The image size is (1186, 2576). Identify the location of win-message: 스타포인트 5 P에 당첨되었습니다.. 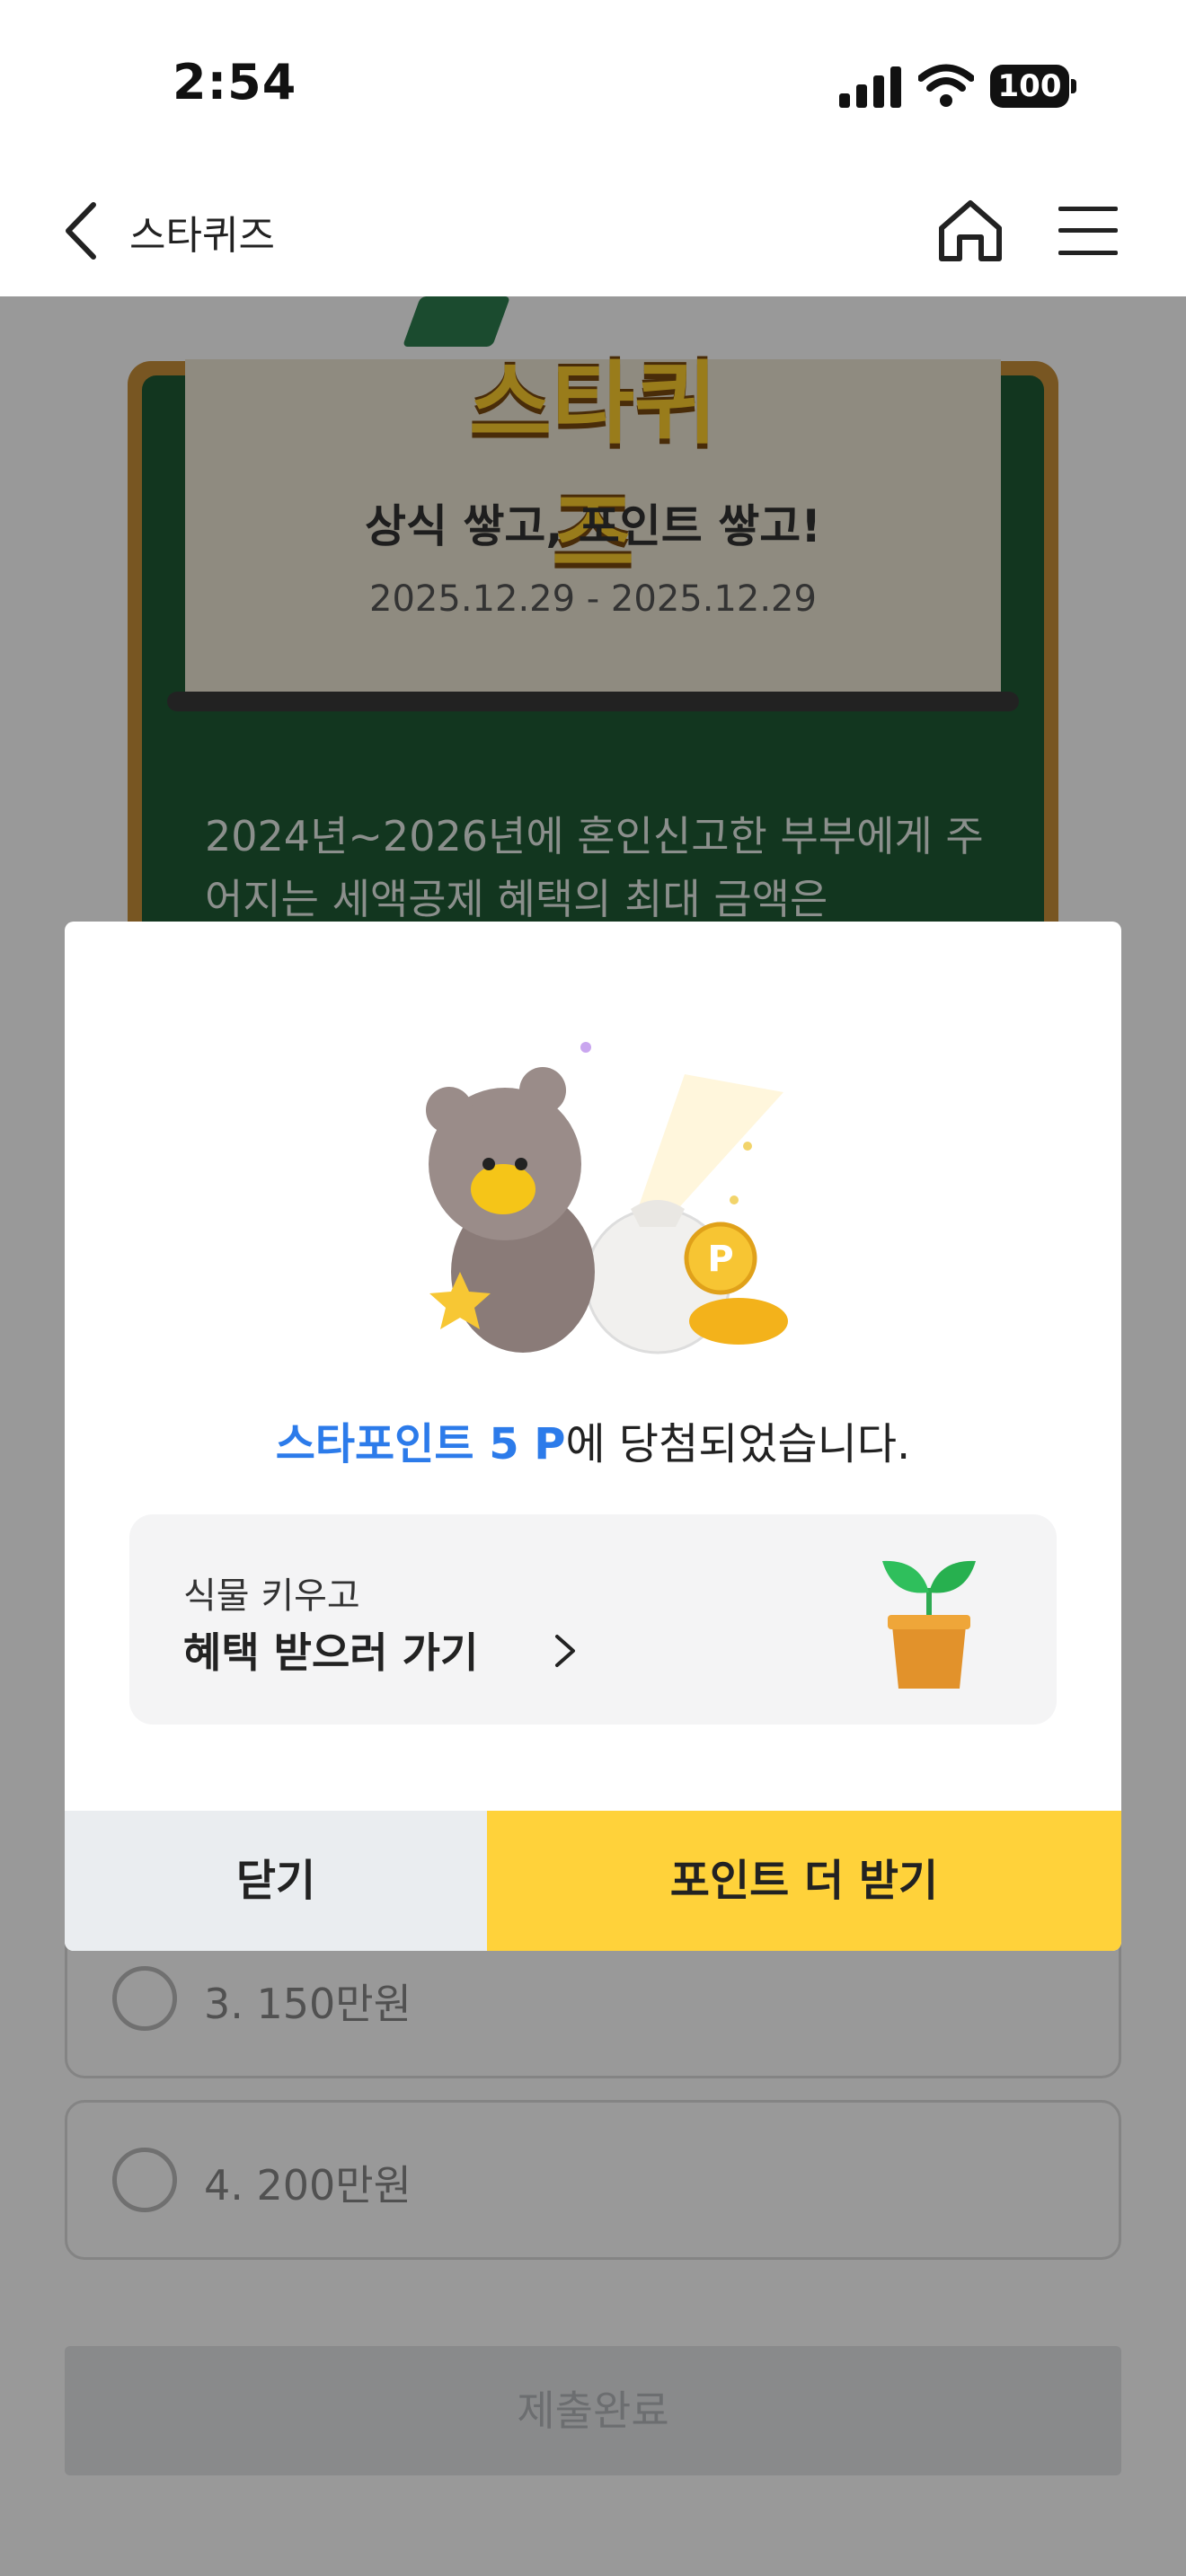
(593, 1439).